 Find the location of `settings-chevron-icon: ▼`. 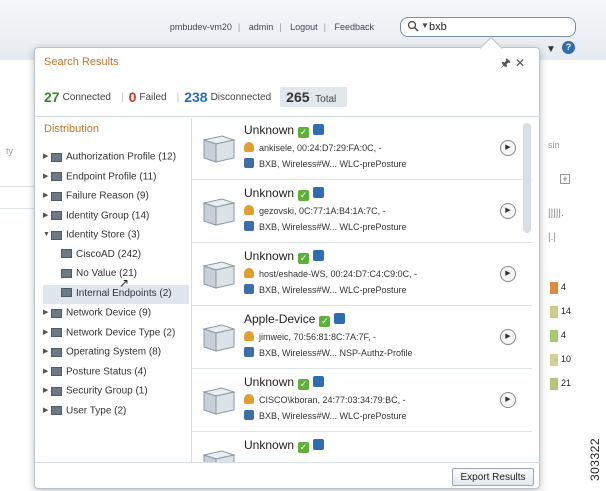

settings-chevron-icon: ▼ is located at coordinates (551, 49).